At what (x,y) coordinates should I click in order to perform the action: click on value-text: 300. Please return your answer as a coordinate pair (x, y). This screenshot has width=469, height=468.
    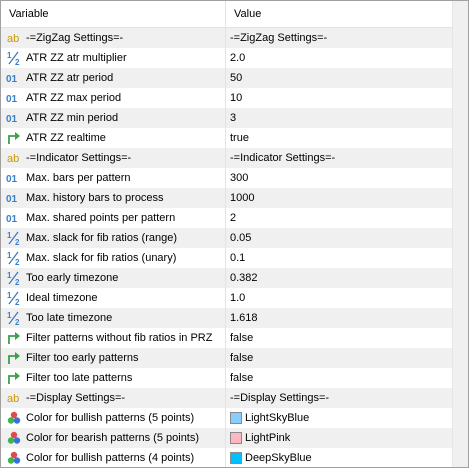
    Looking at the image, I should click on (239, 178).